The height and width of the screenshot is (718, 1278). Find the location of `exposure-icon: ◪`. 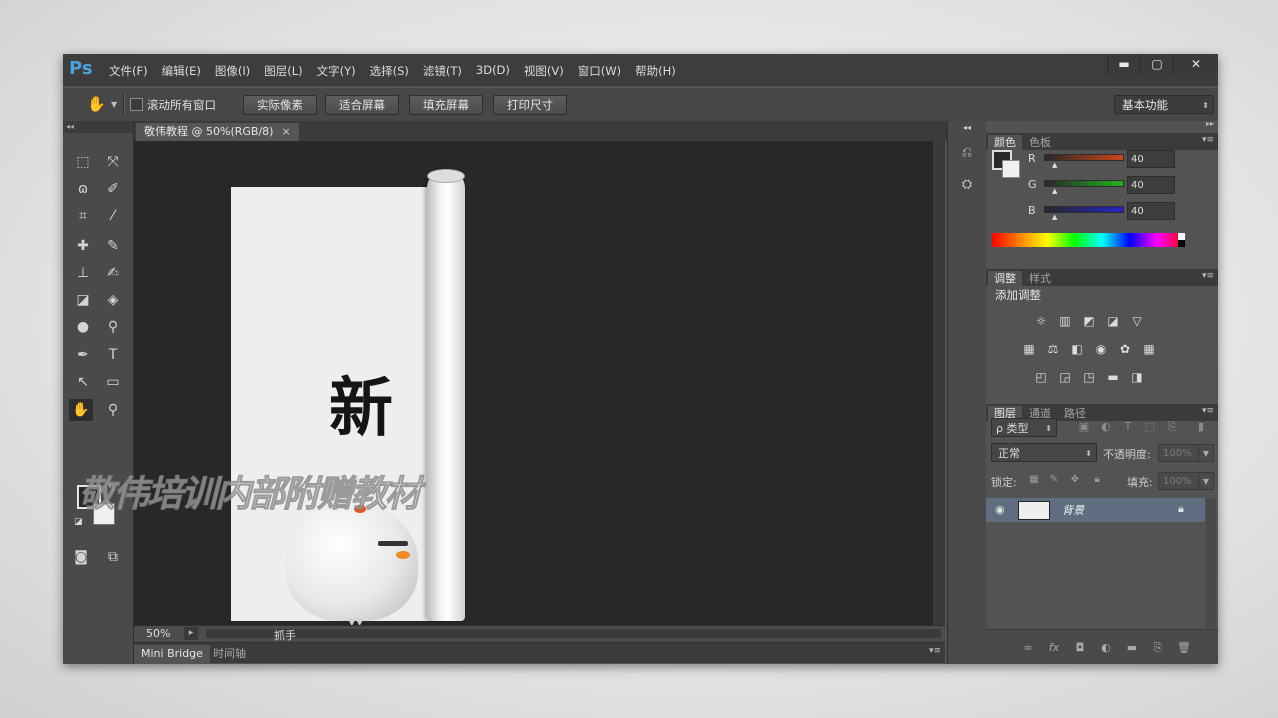

exposure-icon: ◪ is located at coordinates (1113, 321).